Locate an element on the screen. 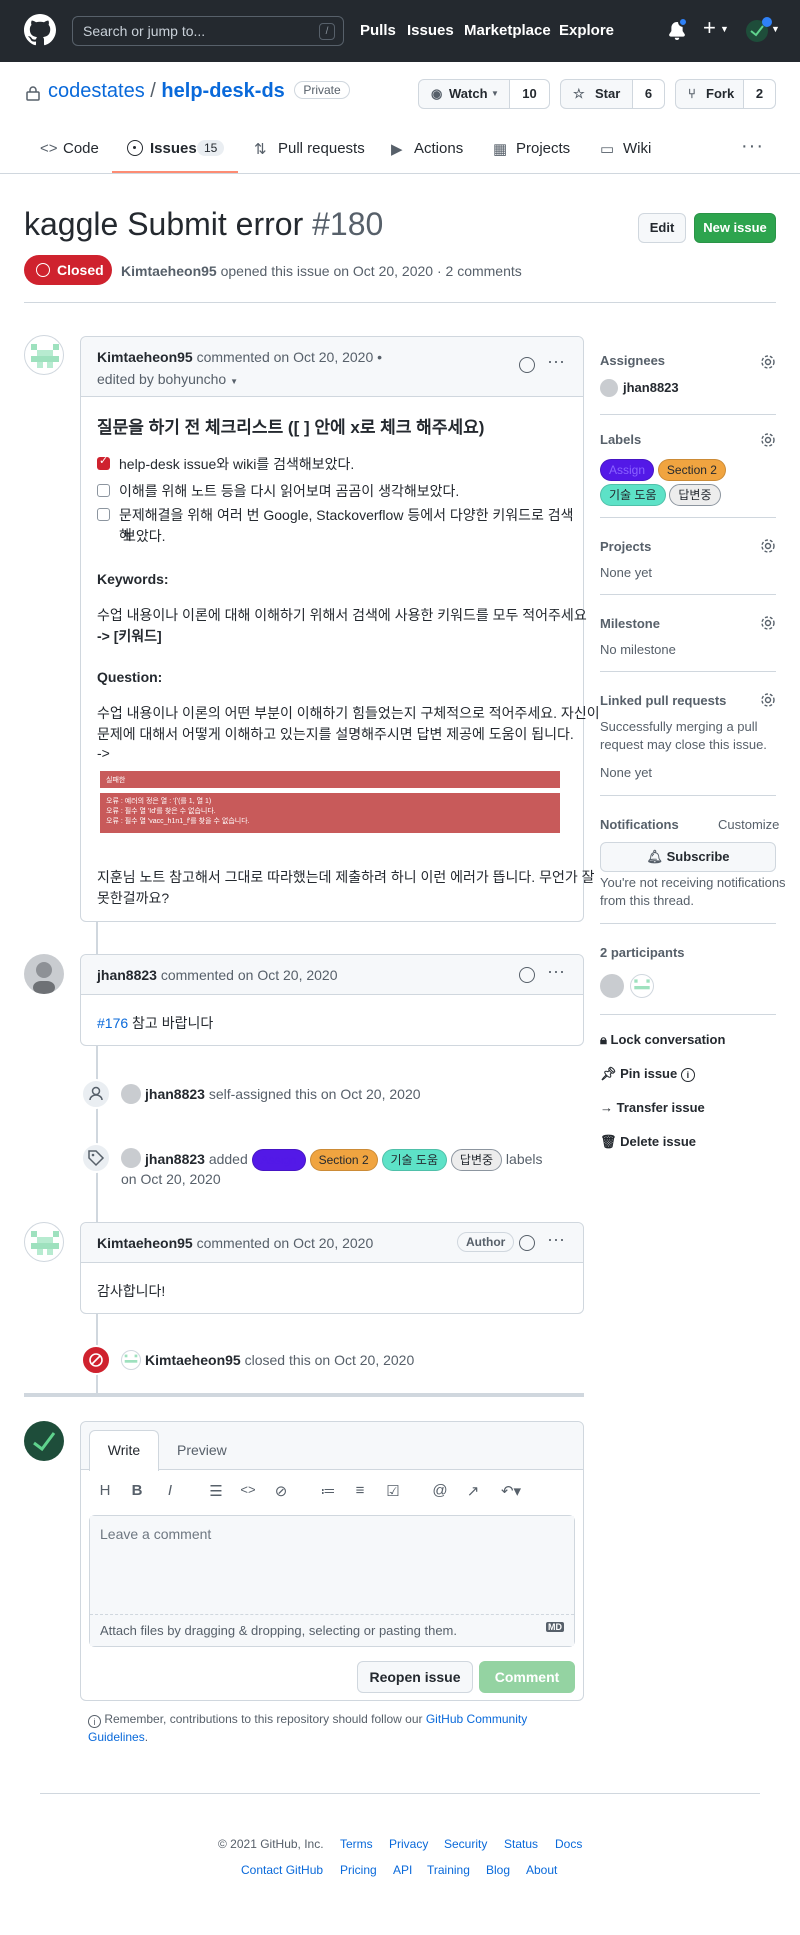 This screenshot has height=1935, width=800. info-icon: i is located at coordinates (687, 1075).